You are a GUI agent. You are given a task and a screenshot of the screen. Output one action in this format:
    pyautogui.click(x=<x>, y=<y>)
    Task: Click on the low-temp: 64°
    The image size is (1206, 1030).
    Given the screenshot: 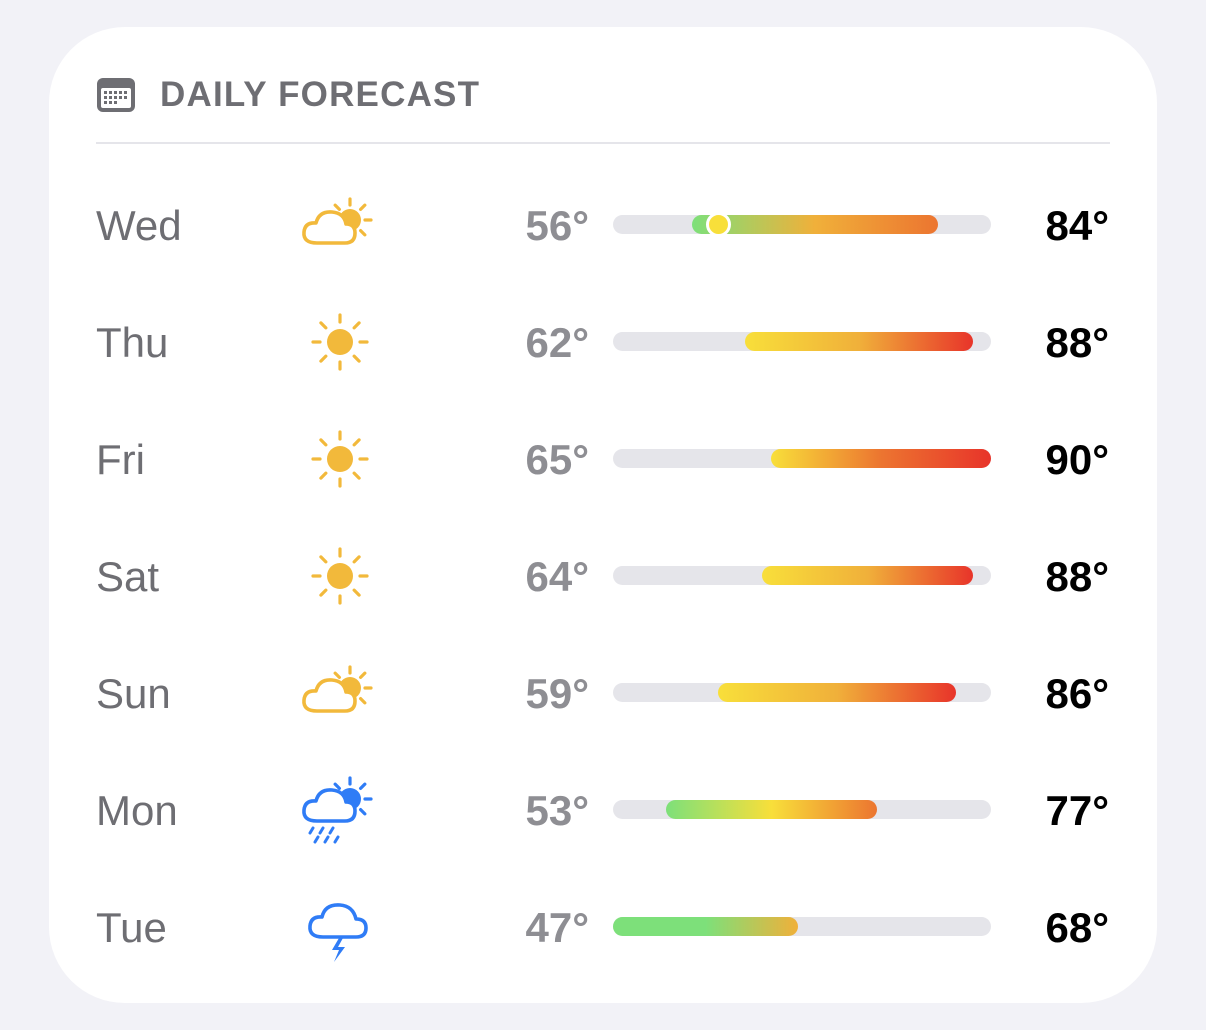 What is the action you would take?
    pyautogui.click(x=557, y=576)
    